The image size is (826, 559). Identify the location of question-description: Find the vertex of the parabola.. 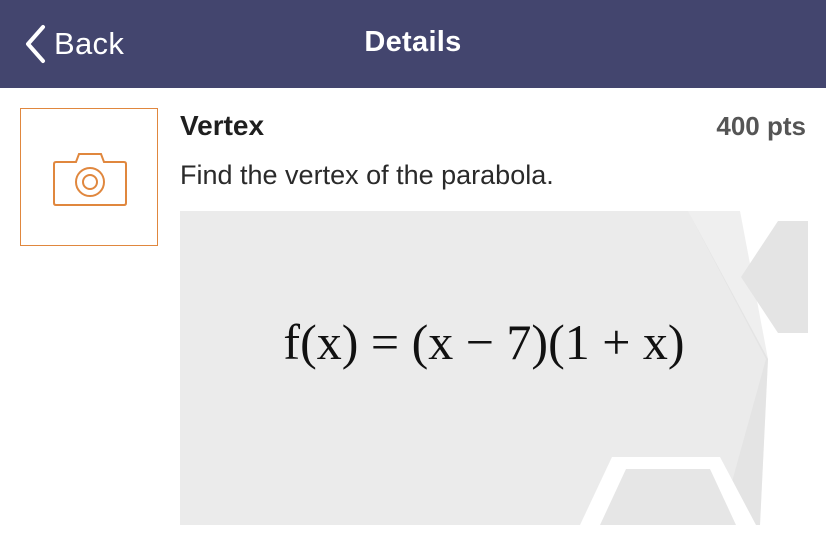
(367, 175).